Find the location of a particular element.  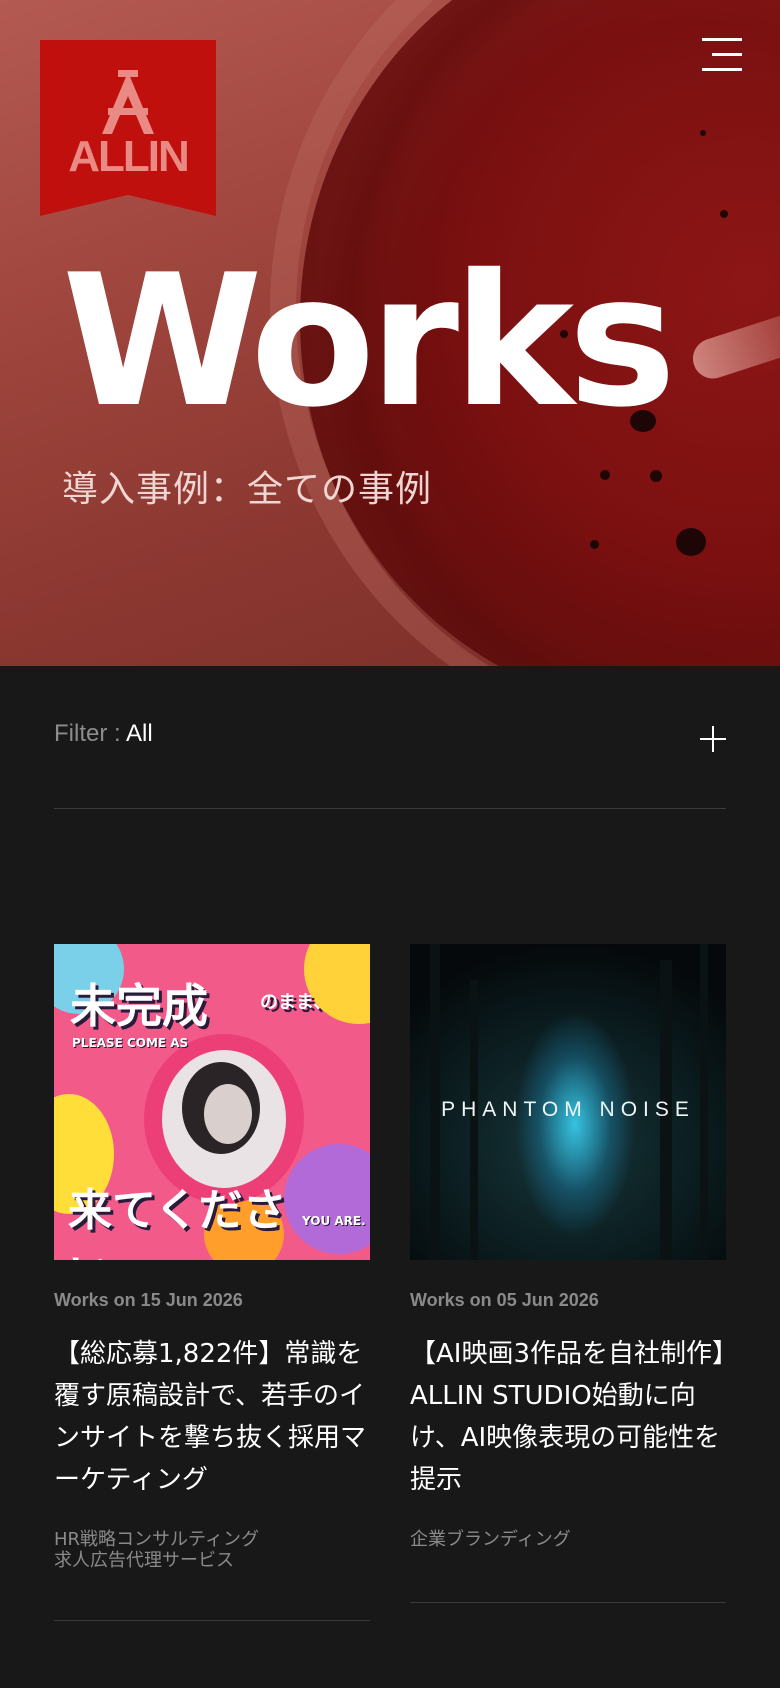

works-card-tags: HR戦略コンサルティング 求人広告代理サービス is located at coordinates (212, 1550).